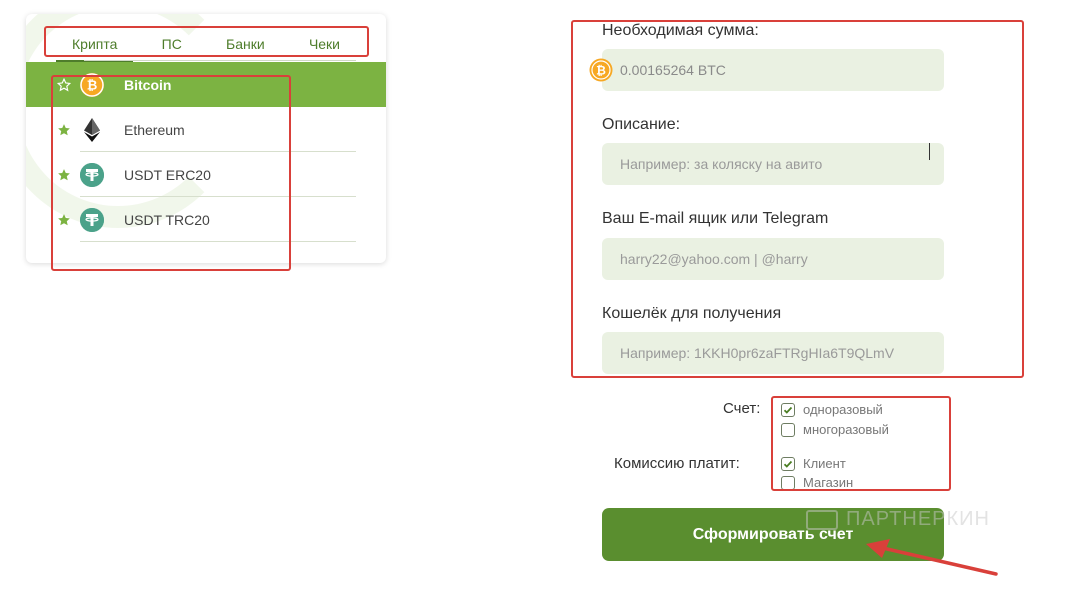 The image size is (1065, 600). I want to click on coin-item-usdt-erc20: USDT ERC20, so click(206, 174).